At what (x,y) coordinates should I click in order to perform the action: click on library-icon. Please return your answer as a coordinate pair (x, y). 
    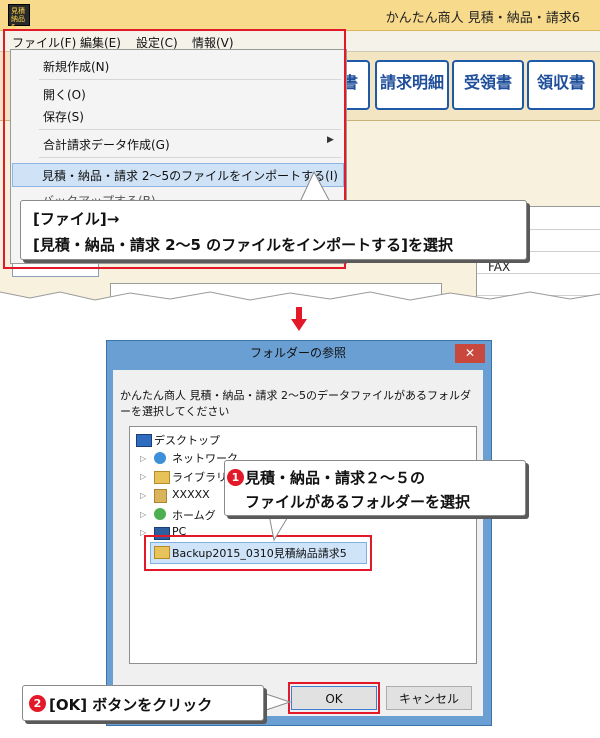
    Looking at the image, I should click on (162, 477).